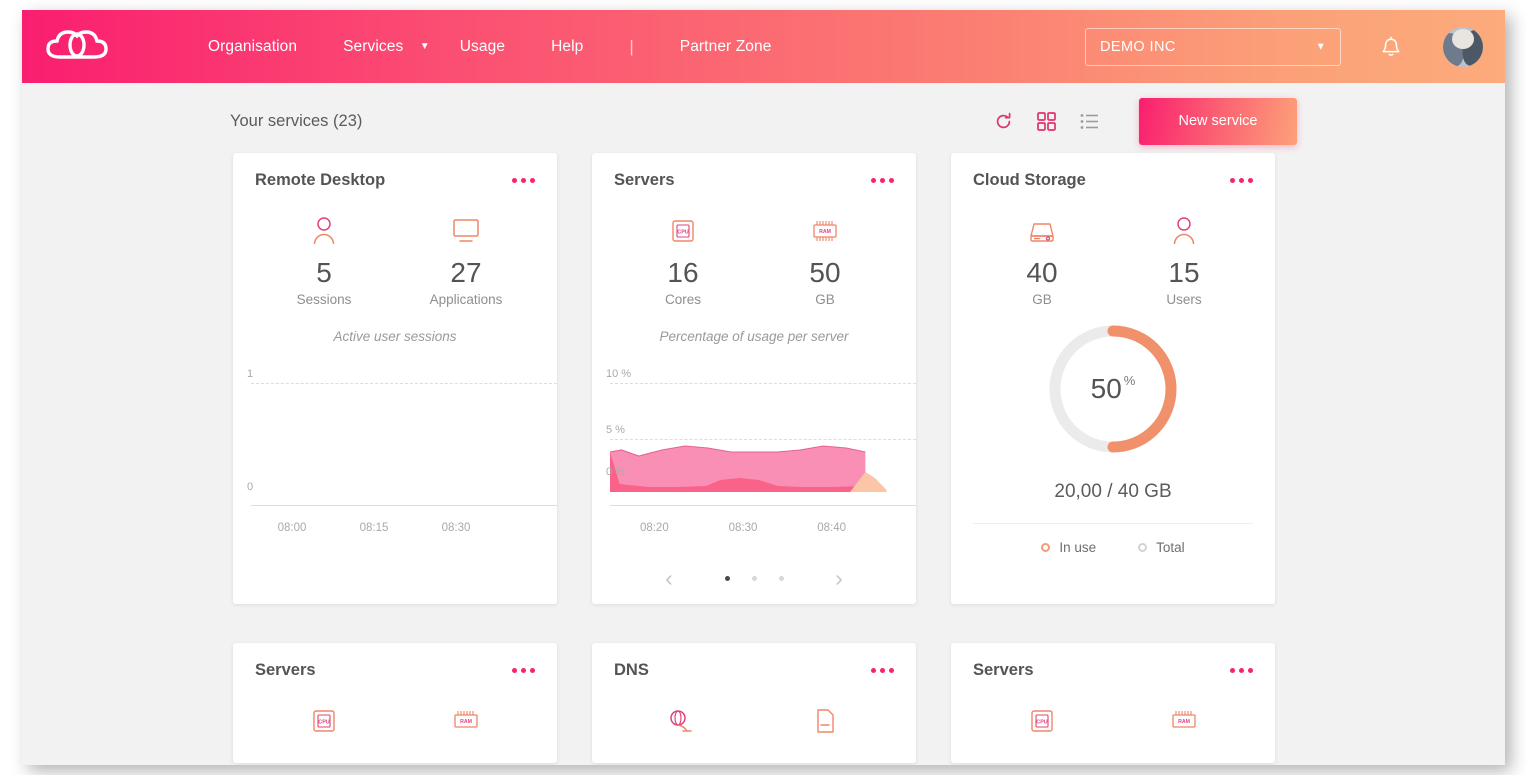 The image size is (1527, 775). I want to click on nav-item-partner-zone: Partner Zone, so click(726, 47).